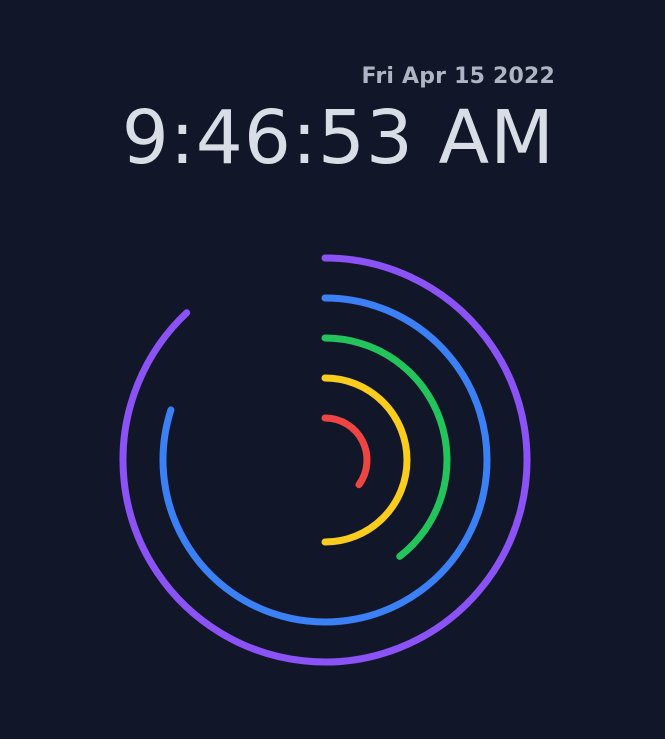 This screenshot has width=665, height=739. Describe the element at coordinates (346, 451) in the screenshot. I see `ring-second` at that location.